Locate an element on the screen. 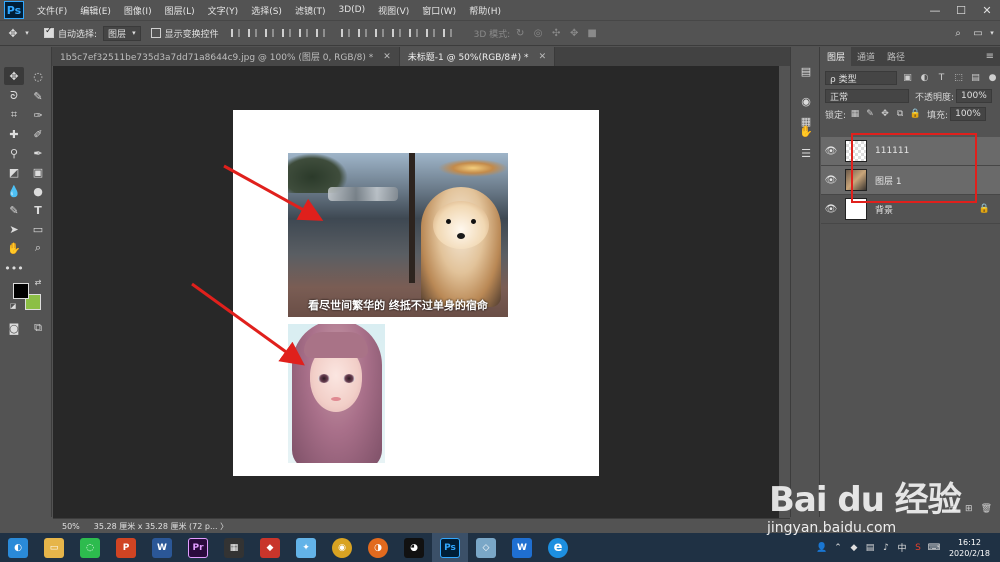 The width and height of the screenshot is (1000, 562). slide-3d-icon: ✥ is located at coordinates (574, 33).